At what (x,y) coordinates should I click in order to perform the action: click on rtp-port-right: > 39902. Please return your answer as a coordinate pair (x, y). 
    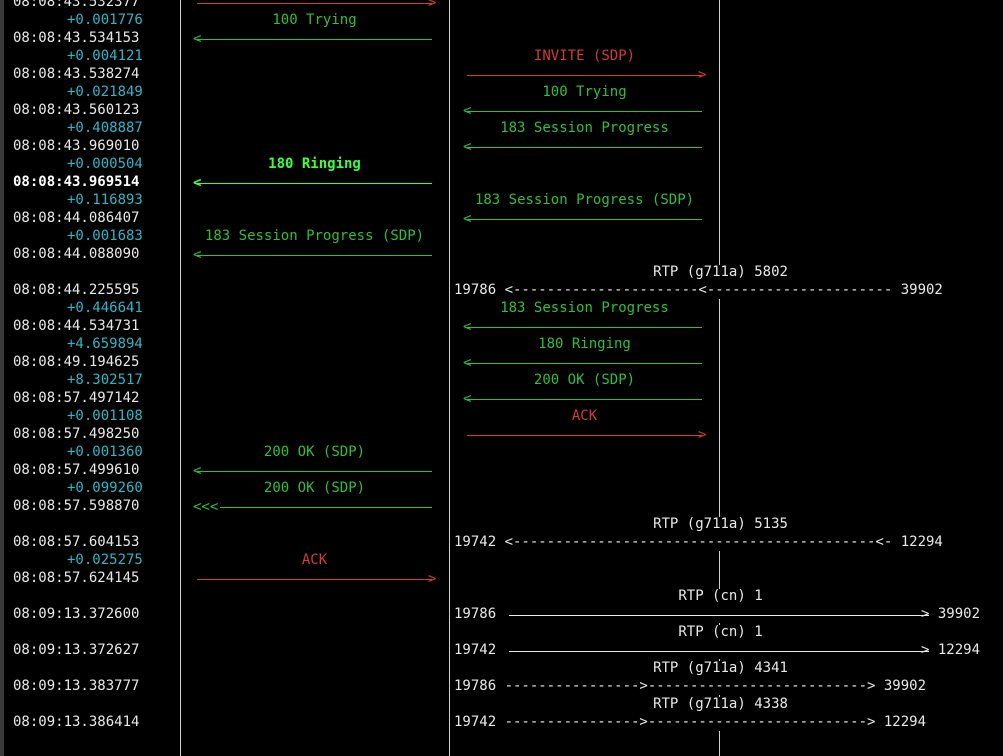
    Looking at the image, I should click on (951, 614).